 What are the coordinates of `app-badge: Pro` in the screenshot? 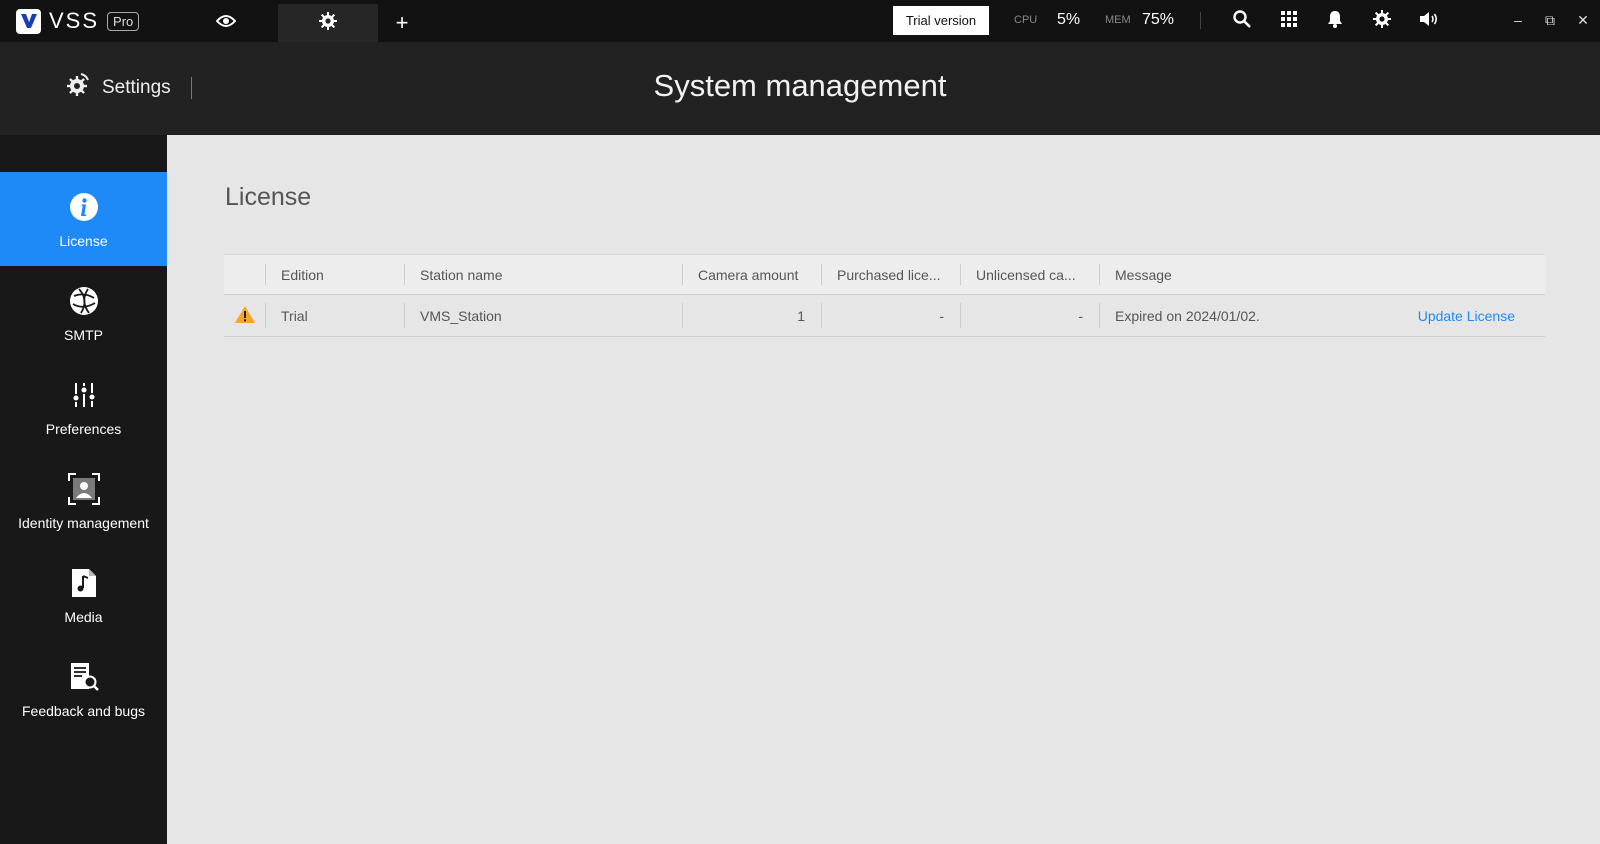 It's located at (123, 21).